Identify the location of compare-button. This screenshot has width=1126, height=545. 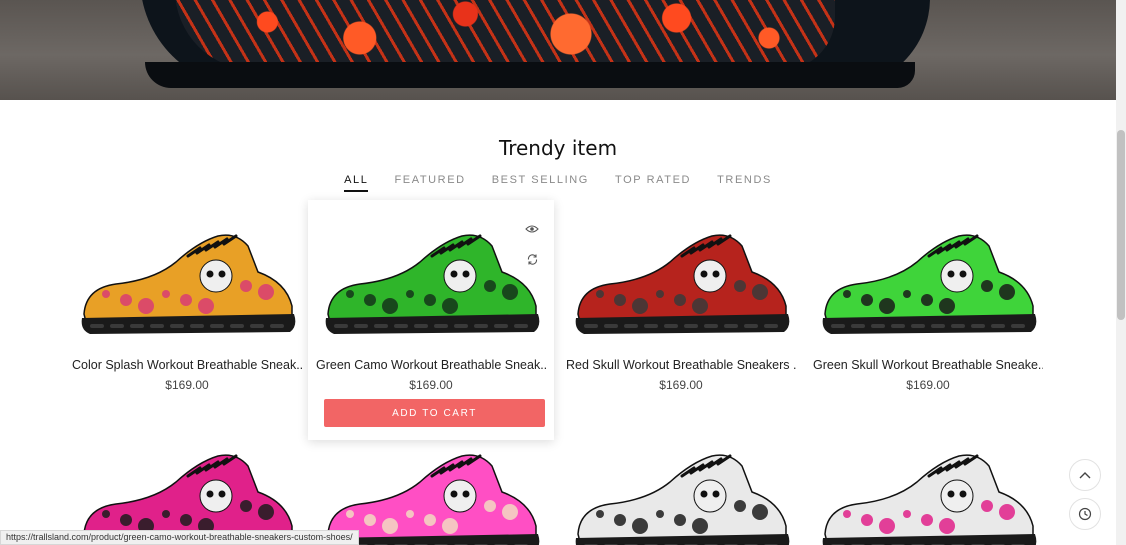
(532, 259).